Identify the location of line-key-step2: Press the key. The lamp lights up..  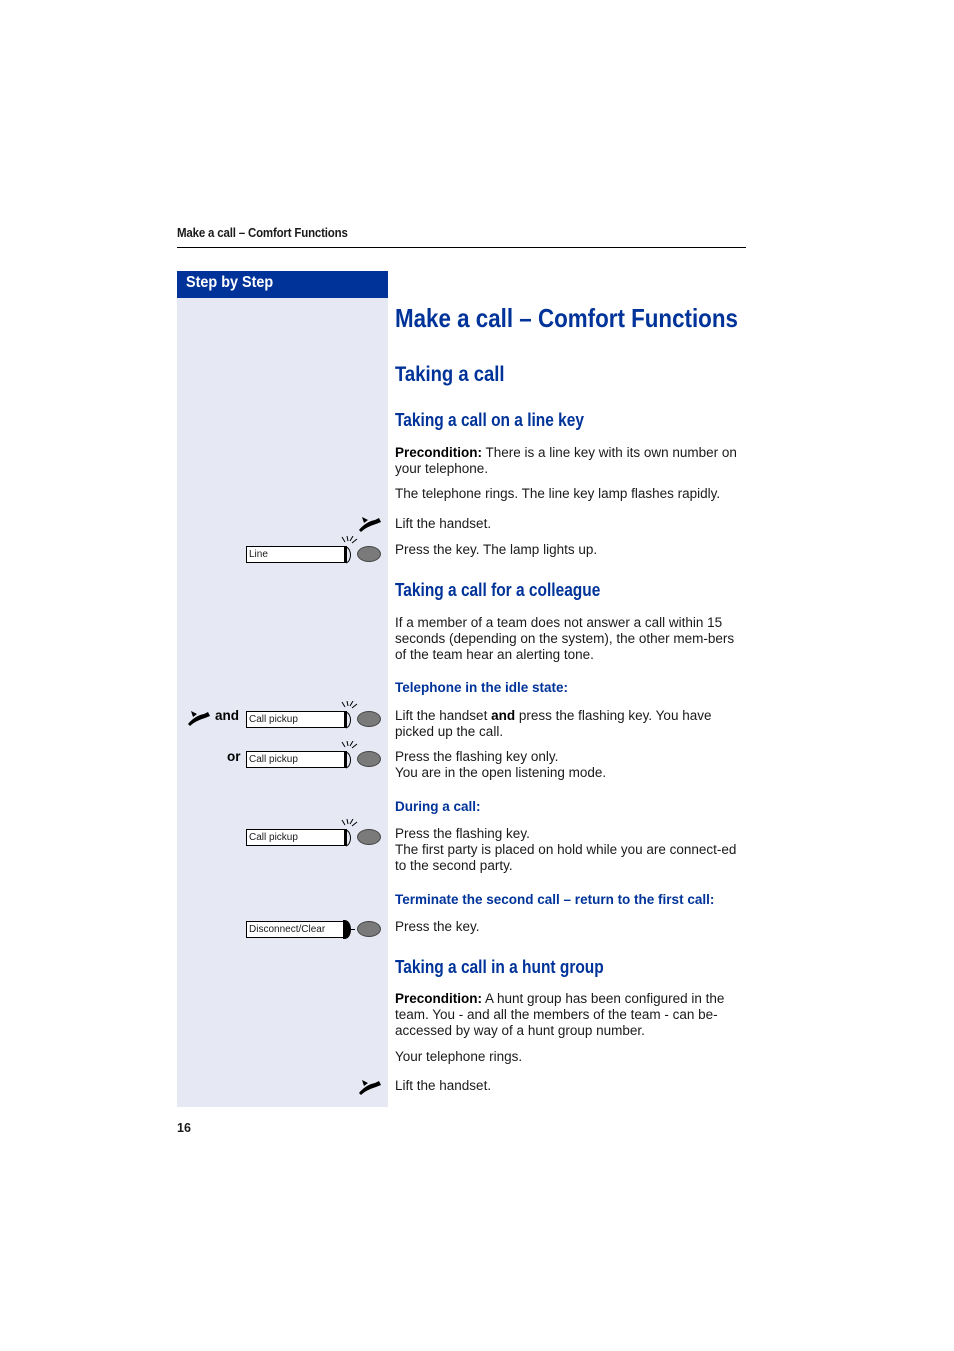
(496, 549).